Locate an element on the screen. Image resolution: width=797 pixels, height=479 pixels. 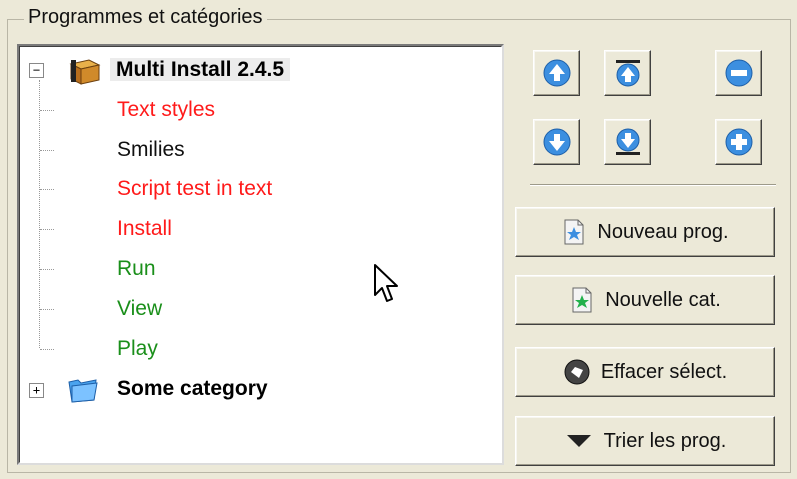
add-button is located at coordinates (738, 142).